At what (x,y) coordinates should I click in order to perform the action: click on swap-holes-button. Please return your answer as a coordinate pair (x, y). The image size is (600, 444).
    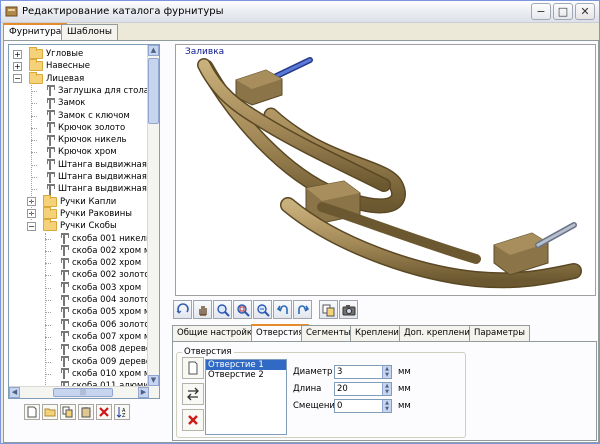
    Looking at the image, I should click on (193, 394).